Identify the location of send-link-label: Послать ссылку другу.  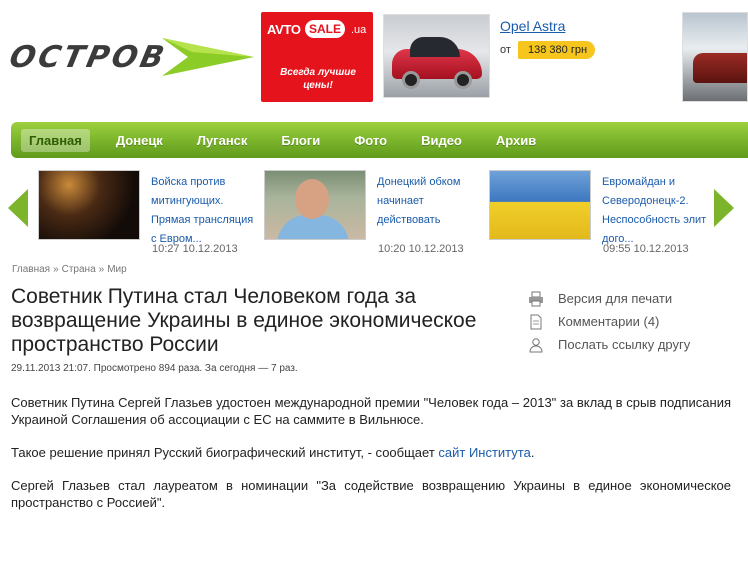
(624, 344).